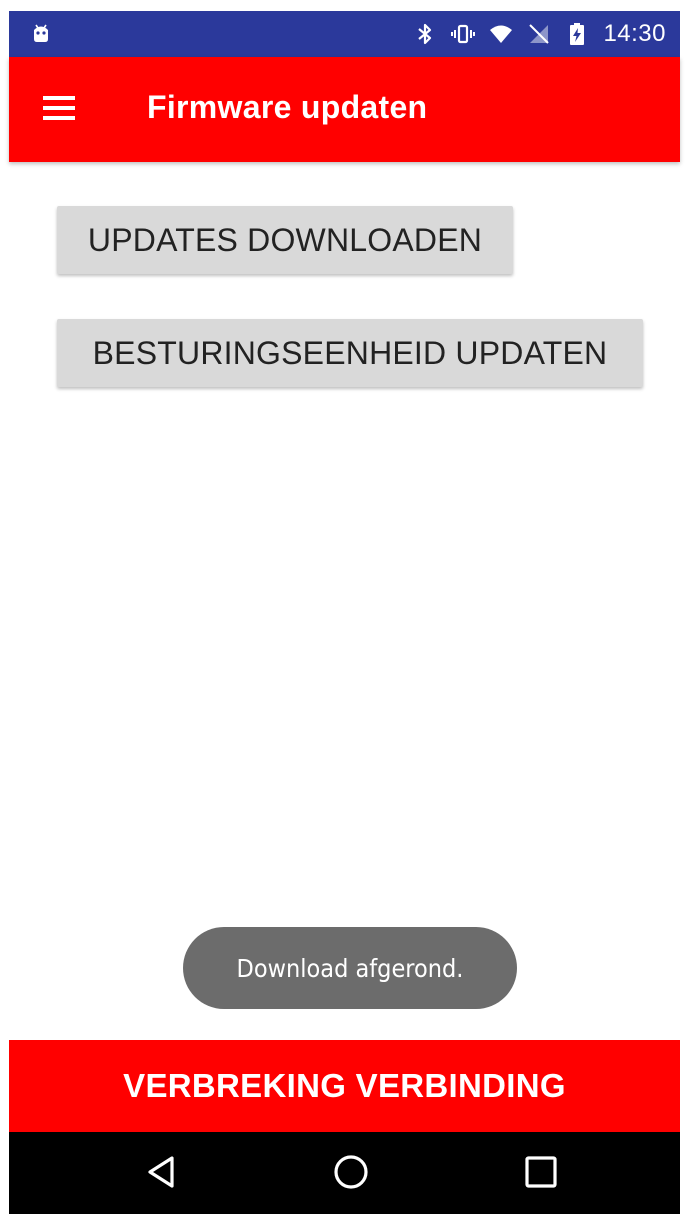 The height and width of the screenshot is (1214, 689). I want to click on recent-apps-icon, so click(541, 1172).